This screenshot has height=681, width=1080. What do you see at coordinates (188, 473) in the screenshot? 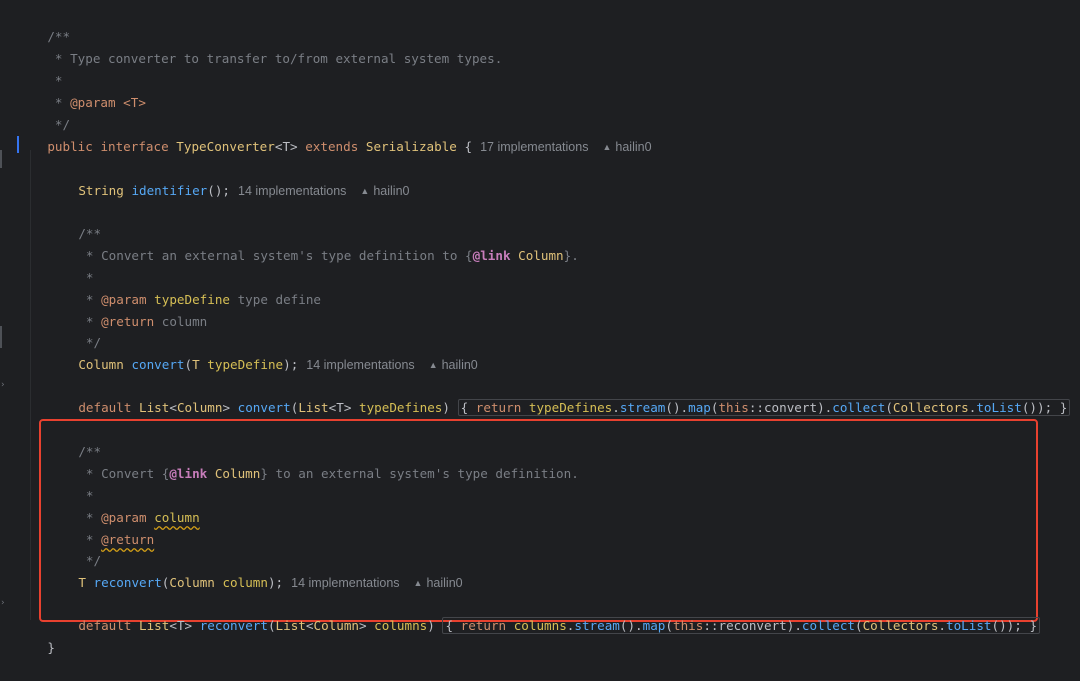
I see `javadoc-link-tag: @link` at bounding box center [188, 473].